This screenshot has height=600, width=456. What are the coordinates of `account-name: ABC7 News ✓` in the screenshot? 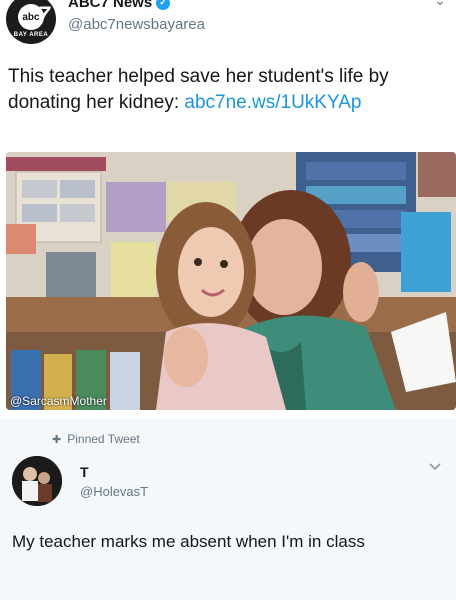 It's located at (119, 5).